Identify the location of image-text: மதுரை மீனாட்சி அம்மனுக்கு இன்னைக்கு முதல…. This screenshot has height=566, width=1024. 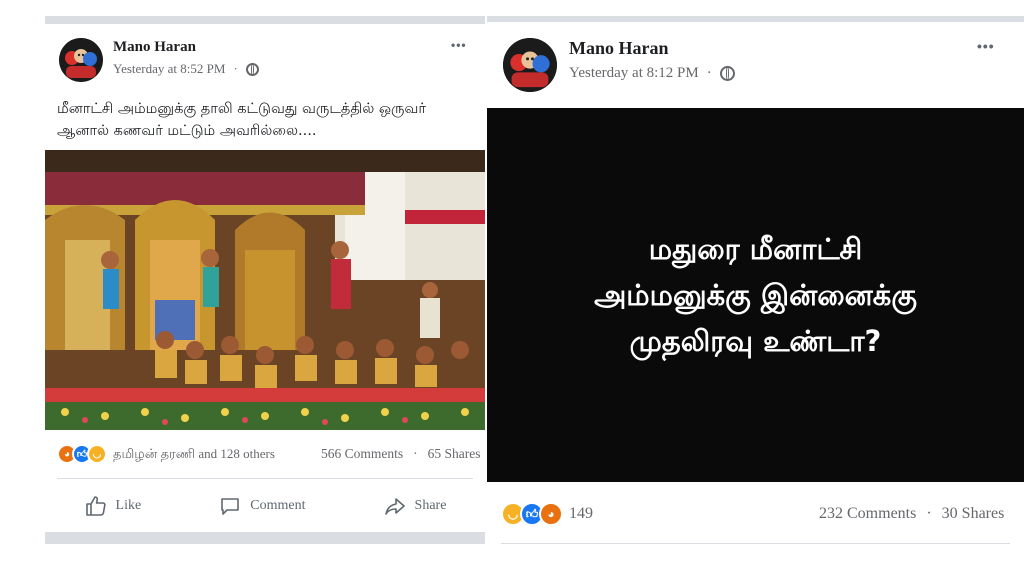
(755, 295).